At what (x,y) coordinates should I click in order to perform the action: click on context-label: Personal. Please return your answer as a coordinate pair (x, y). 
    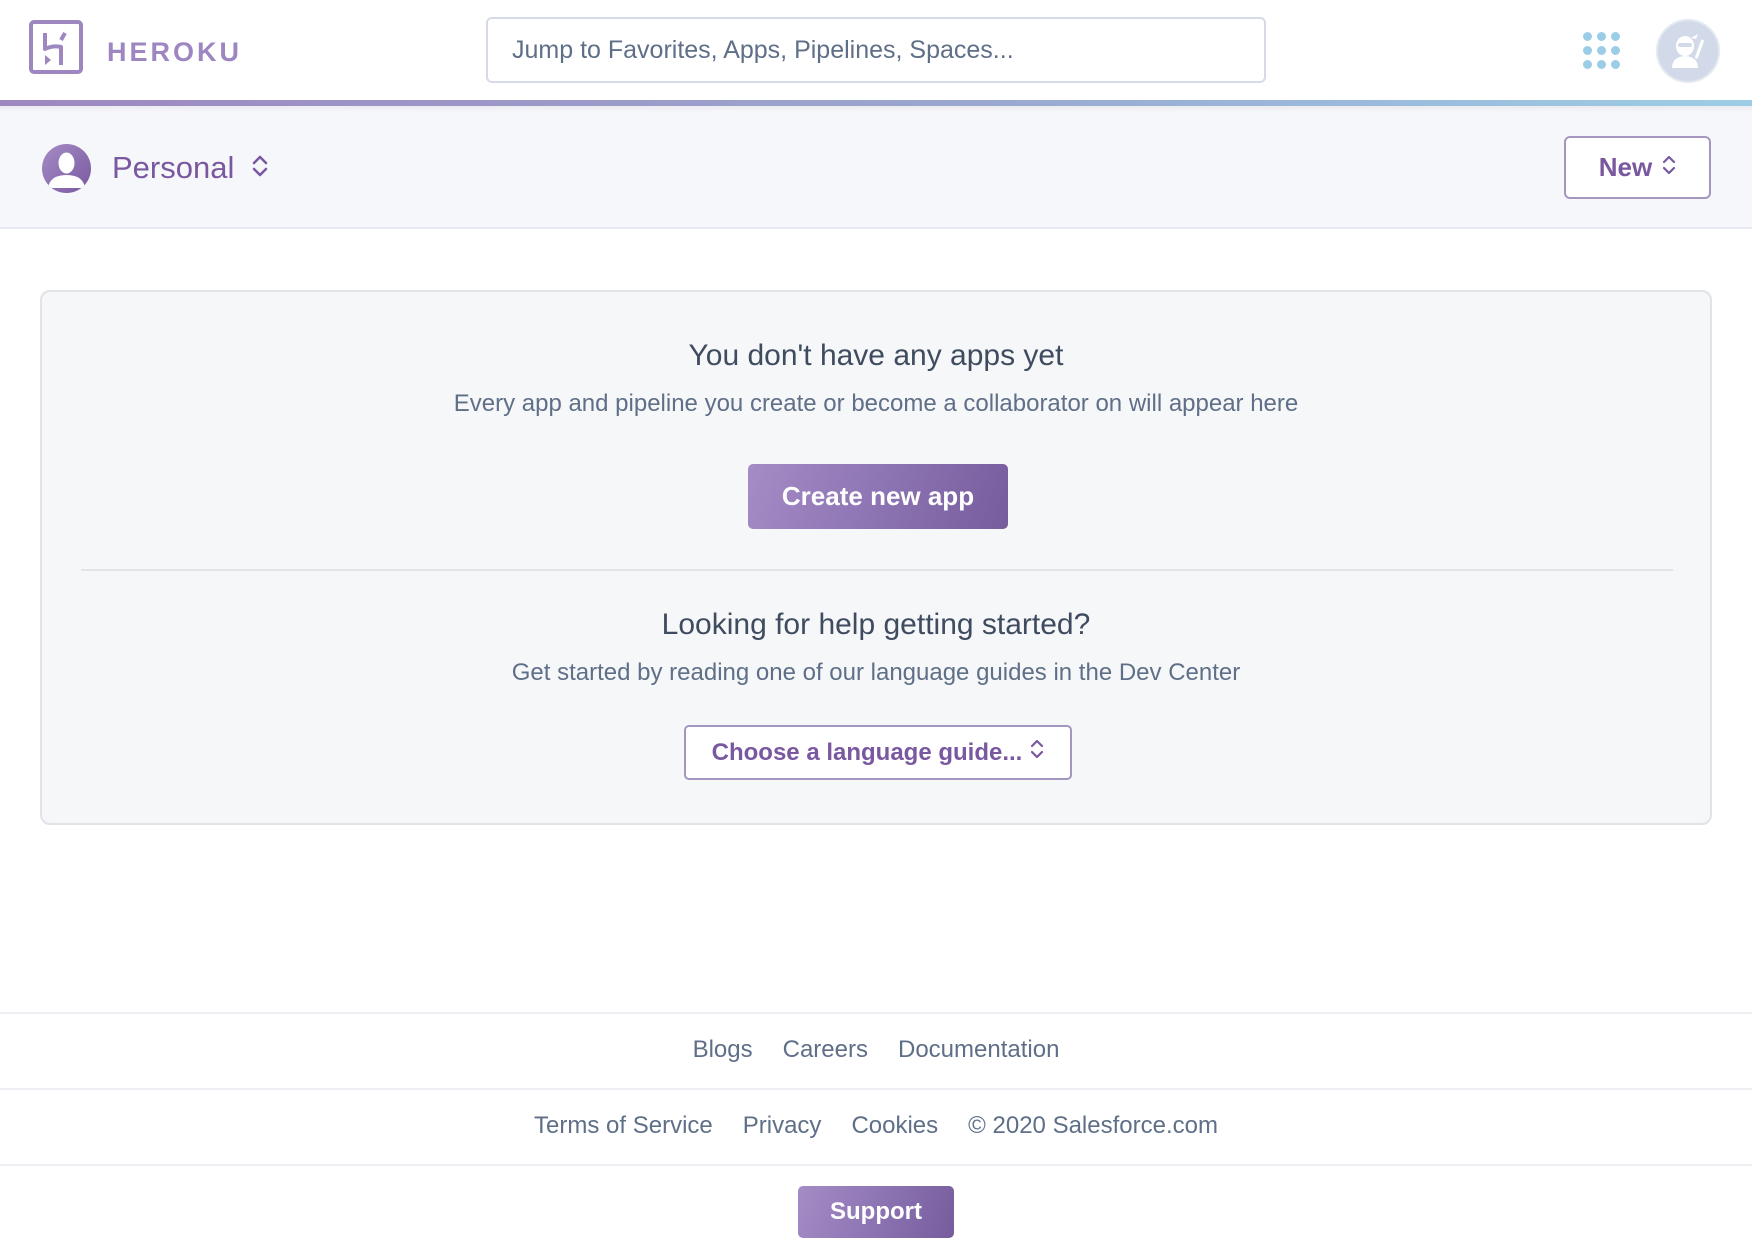
    Looking at the image, I should click on (173, 167).